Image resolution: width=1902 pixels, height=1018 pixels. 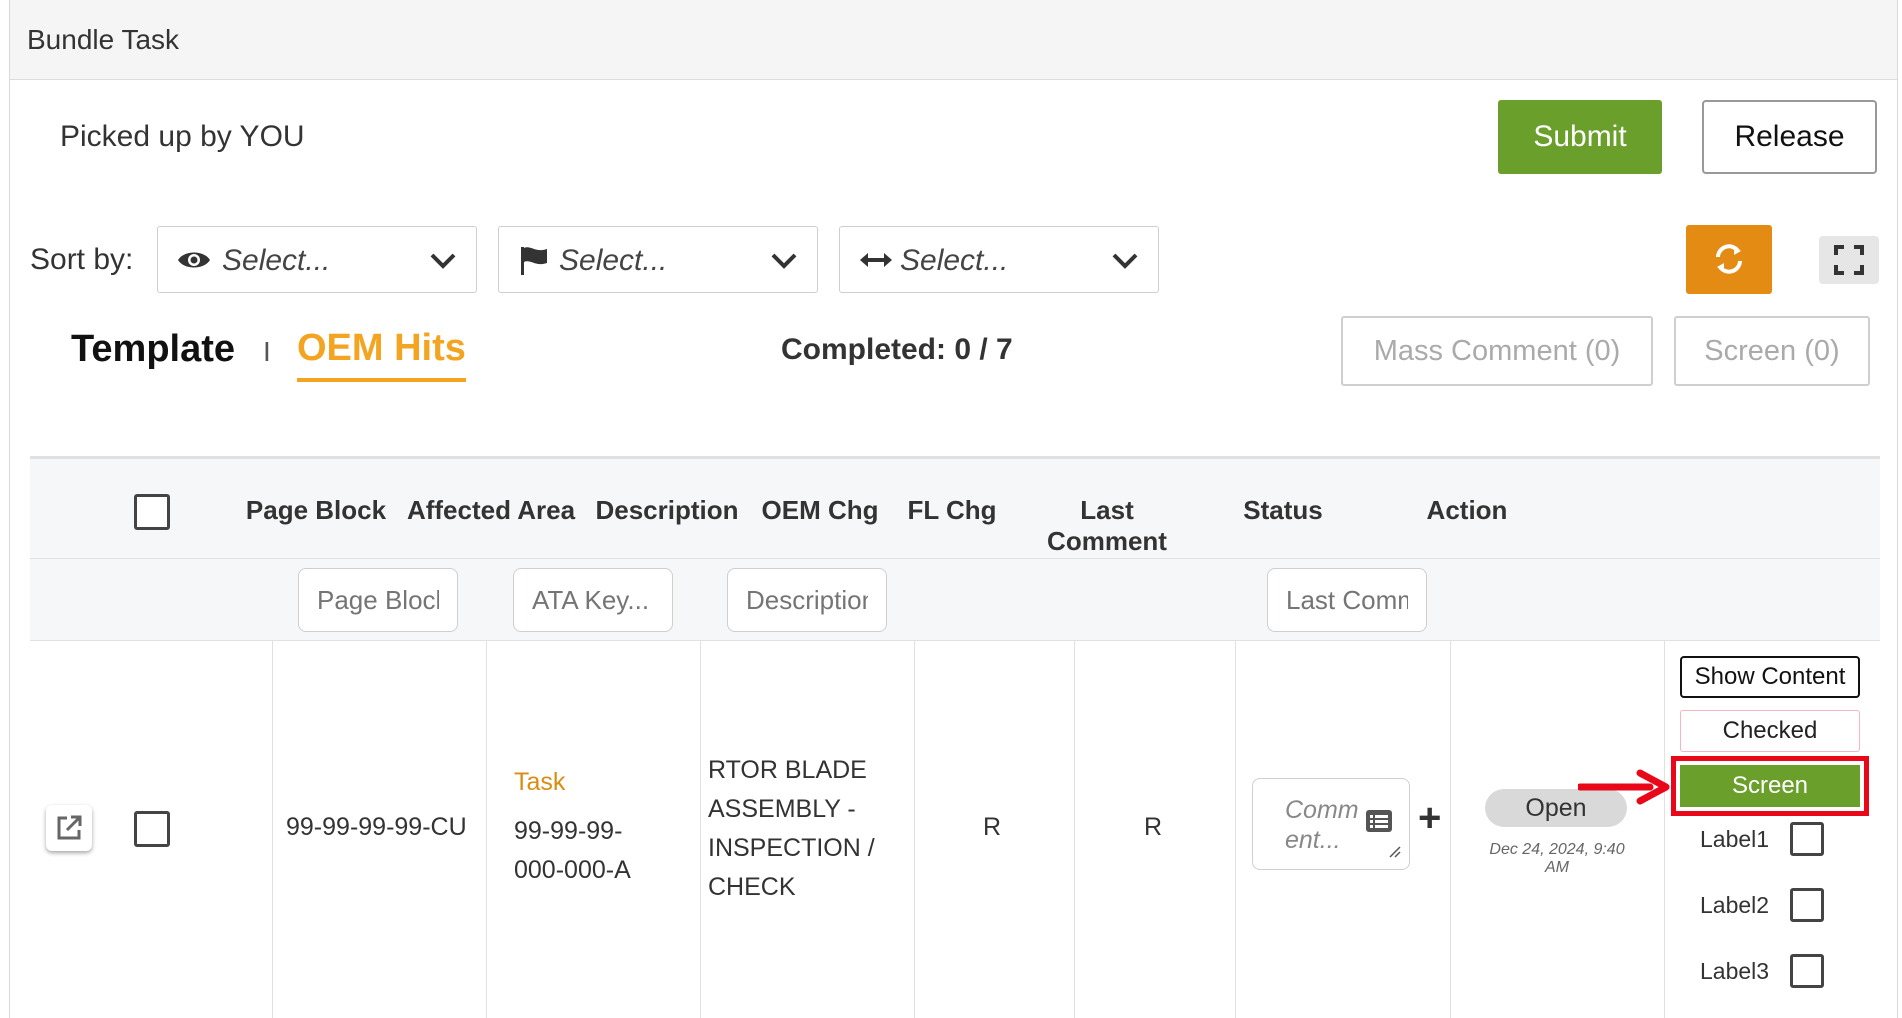 I want to click on external-link-icon, so click(x=69, y=827).